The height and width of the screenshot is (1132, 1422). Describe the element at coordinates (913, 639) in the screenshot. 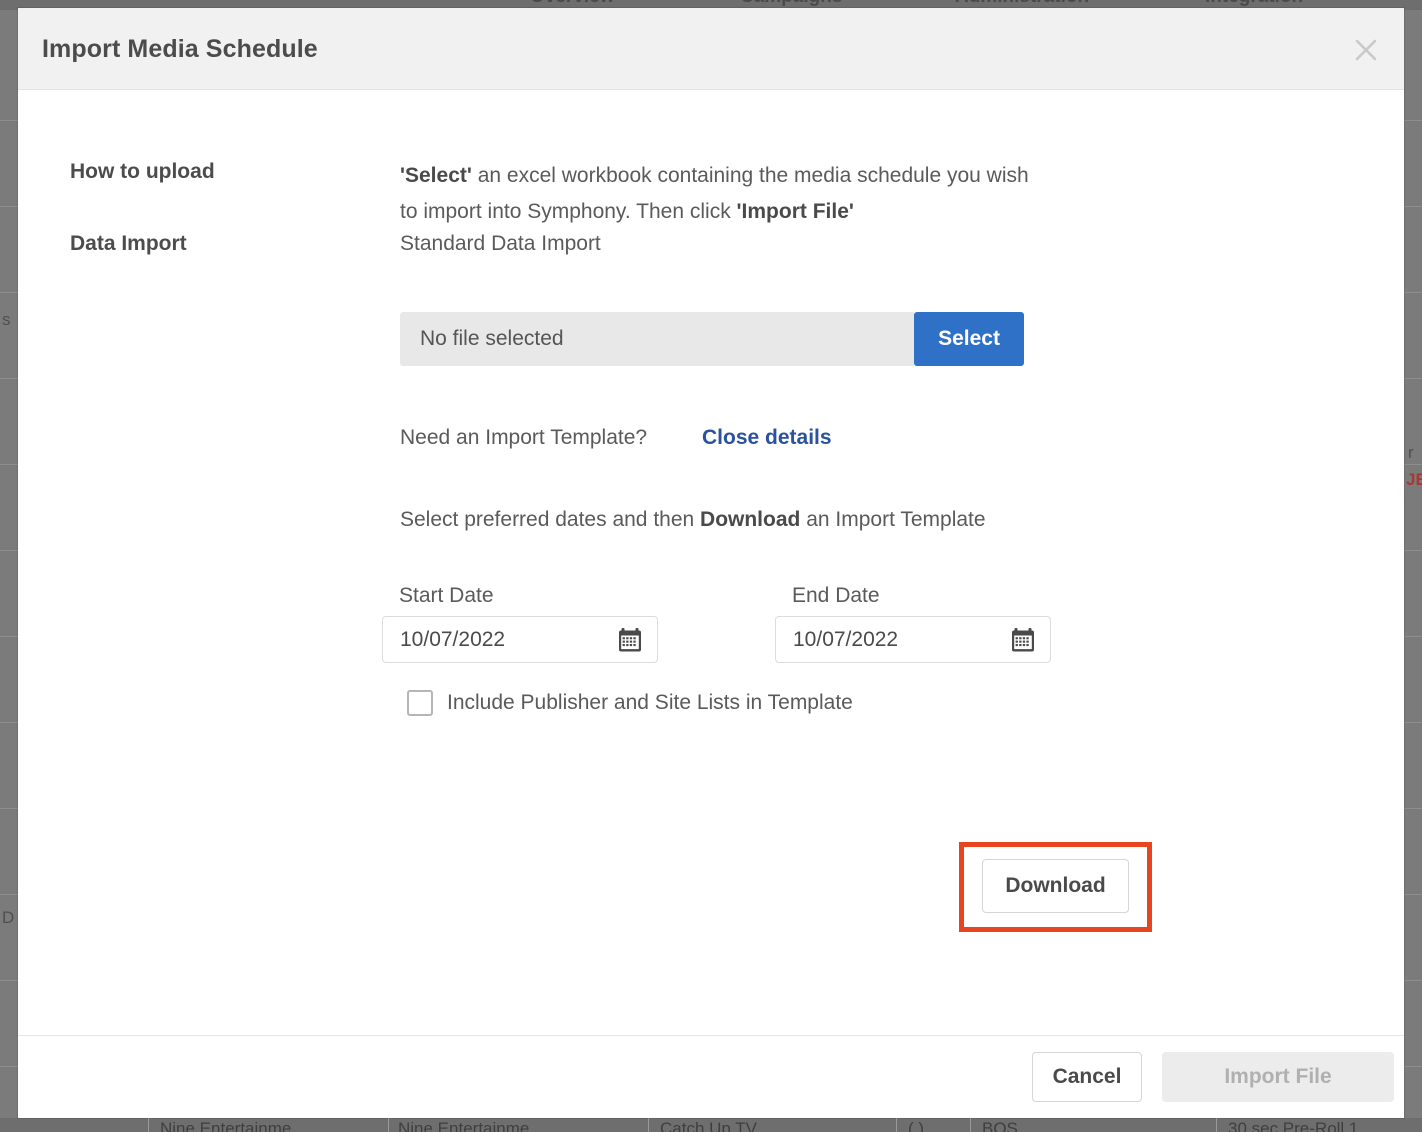

I see `end-date-input: 10/07/2022` at that location.